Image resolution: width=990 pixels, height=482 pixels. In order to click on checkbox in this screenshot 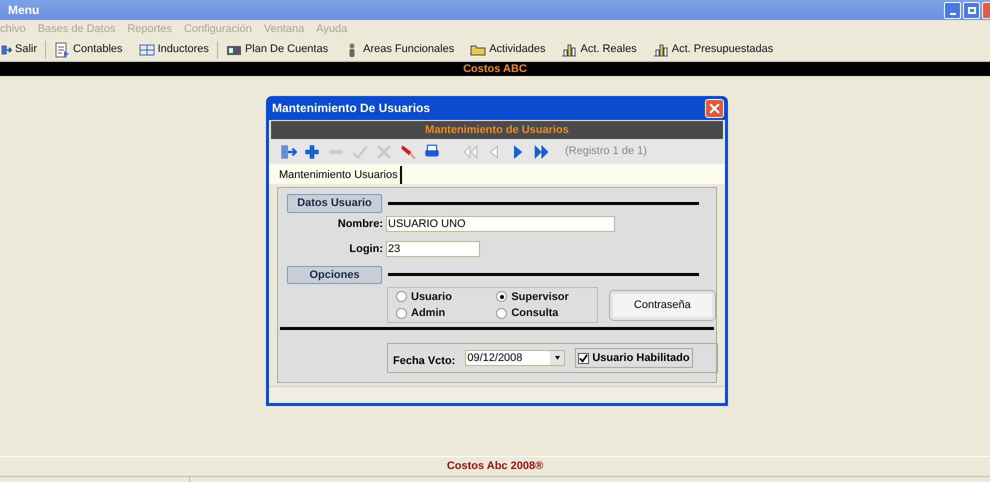, I will do `click(584, 358)`.